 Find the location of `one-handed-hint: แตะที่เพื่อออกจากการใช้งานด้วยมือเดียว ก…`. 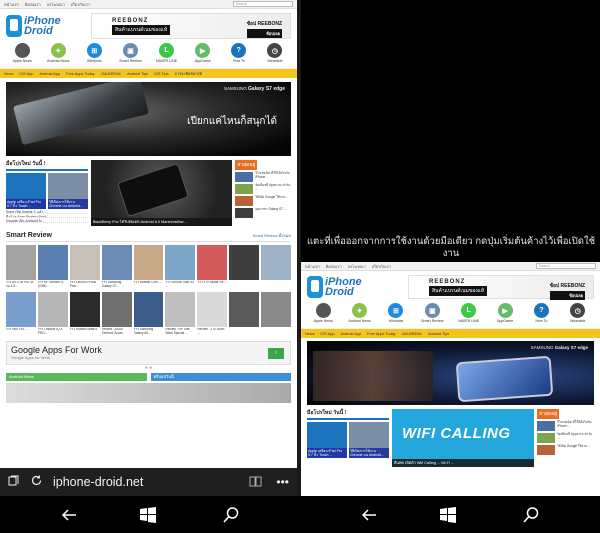

one-handed-hint: แตะที่เพื่อออกจากการใช้งานด้วยมือเดียว ก… is located at coordinates (451, 247).